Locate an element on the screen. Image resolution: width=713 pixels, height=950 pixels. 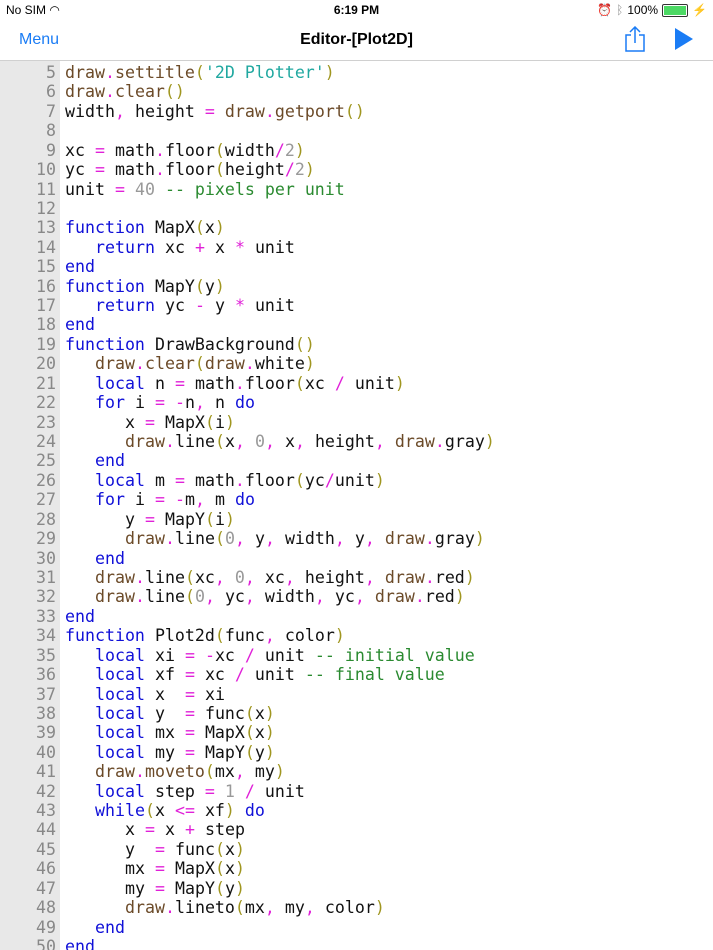
code-line: 29 draw.line(0, y, width, y, draw.gray) is located at coordinates (356, 538).